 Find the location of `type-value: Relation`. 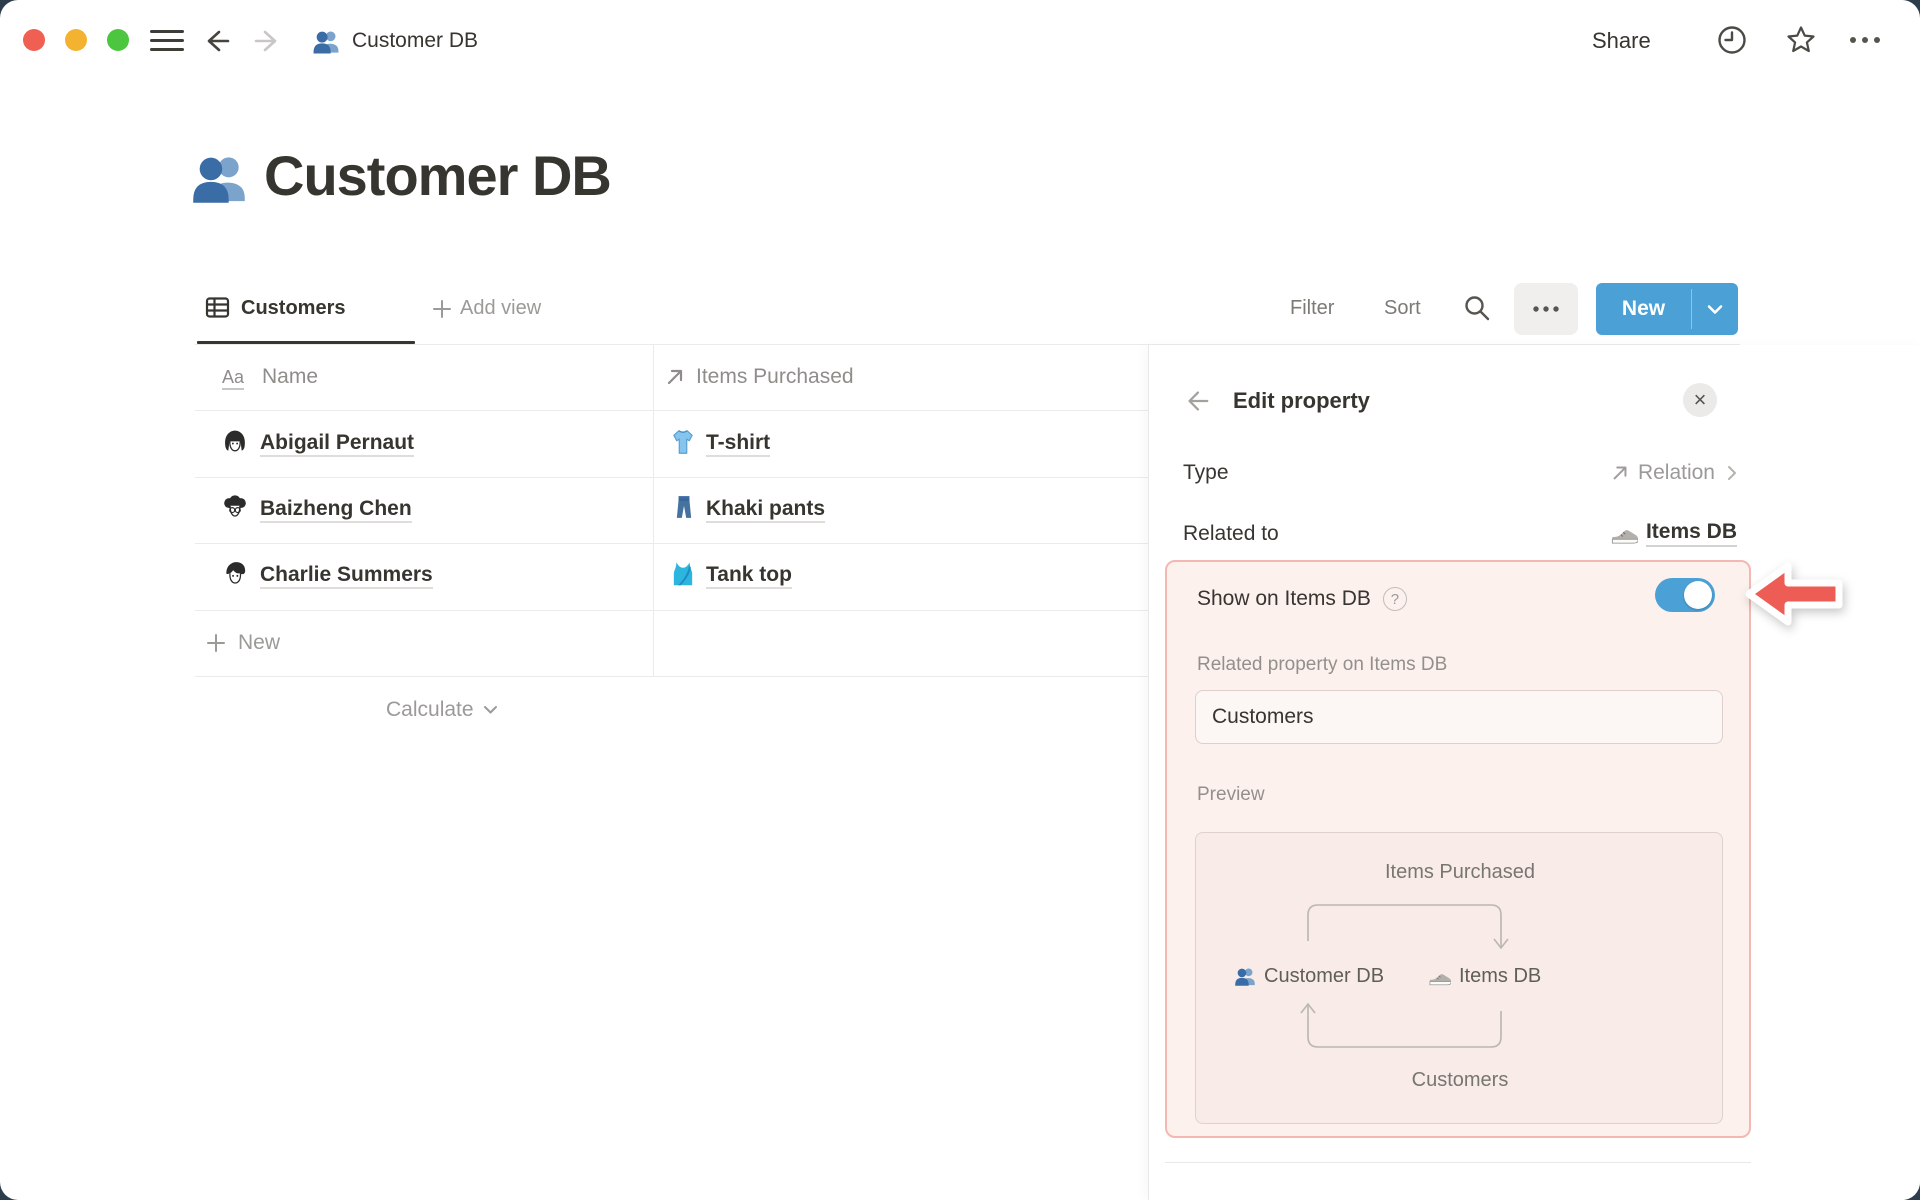

type-value: Relation is located at coordinates (1676, 472).